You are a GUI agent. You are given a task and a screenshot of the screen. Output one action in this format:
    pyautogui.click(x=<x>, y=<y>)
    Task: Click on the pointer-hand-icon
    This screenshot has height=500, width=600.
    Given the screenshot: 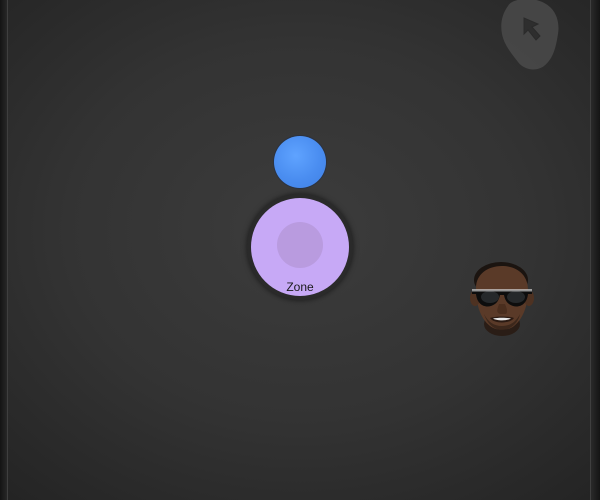 What is the action you would take?
    pyautogui.click(x=529, y=36)
    